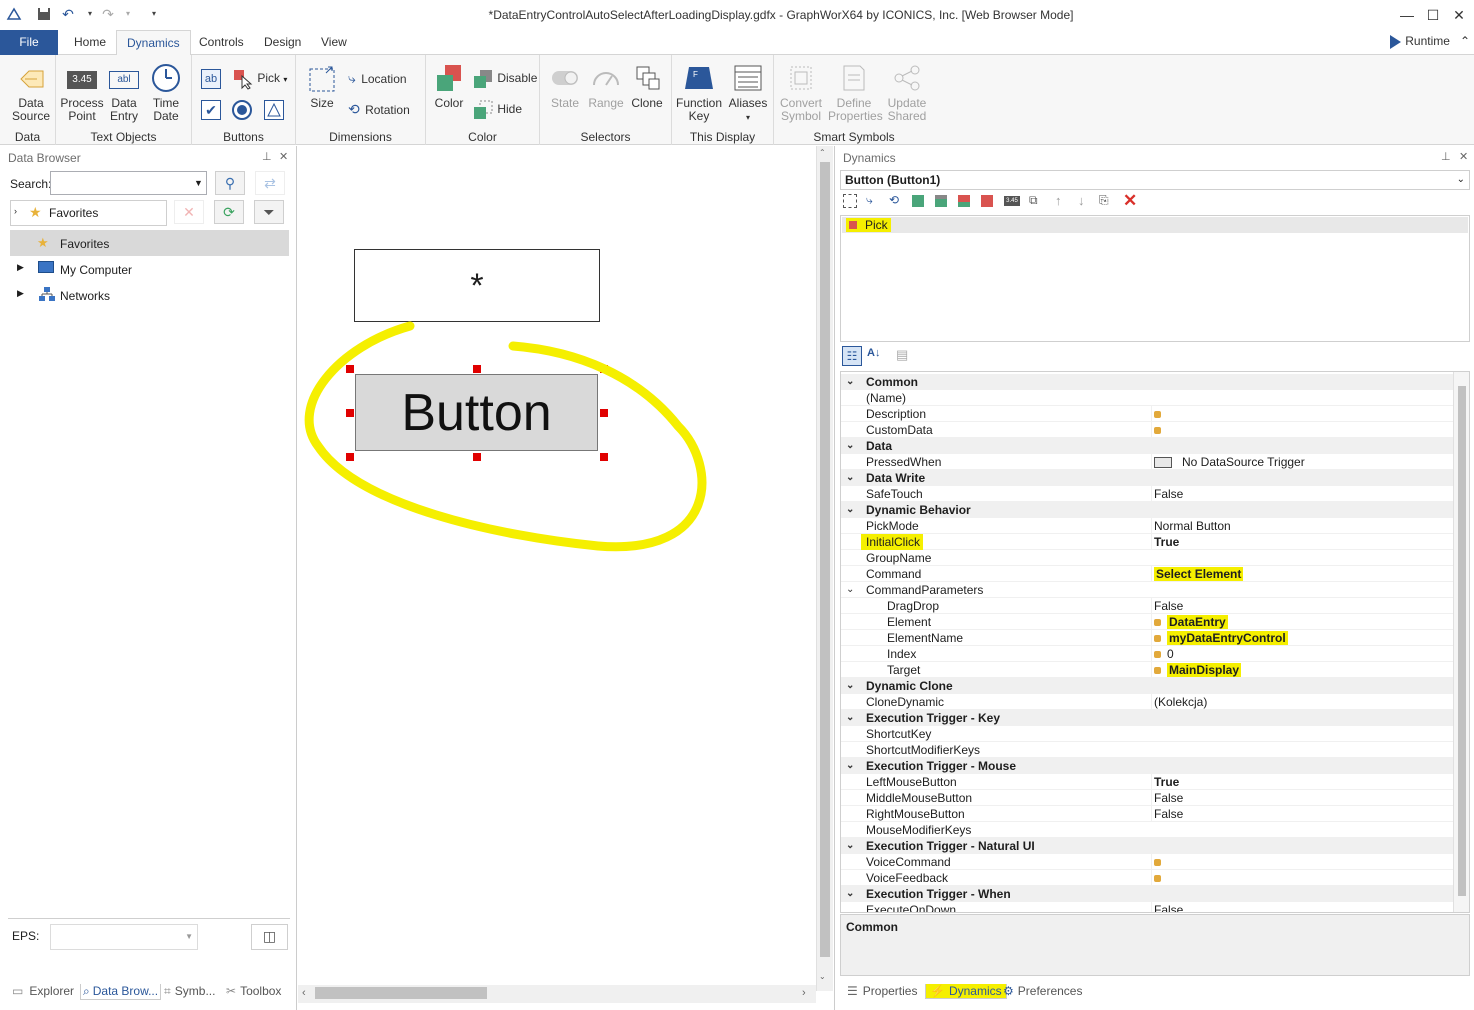 Image resolution: width=1474 pixels, height=1010 pixels. What do you see at coordinates (270, 183) in the screenshot?
I see `swap-button: ⇄` at bounding box center [270, 183].